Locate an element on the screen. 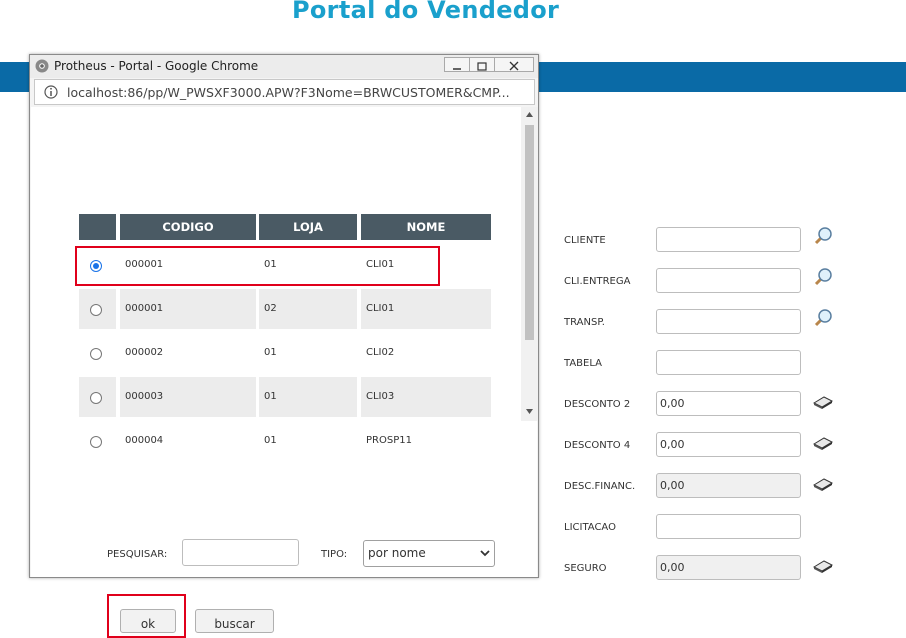  codigo-cell: 000003 is located at coordinates (188, 397).